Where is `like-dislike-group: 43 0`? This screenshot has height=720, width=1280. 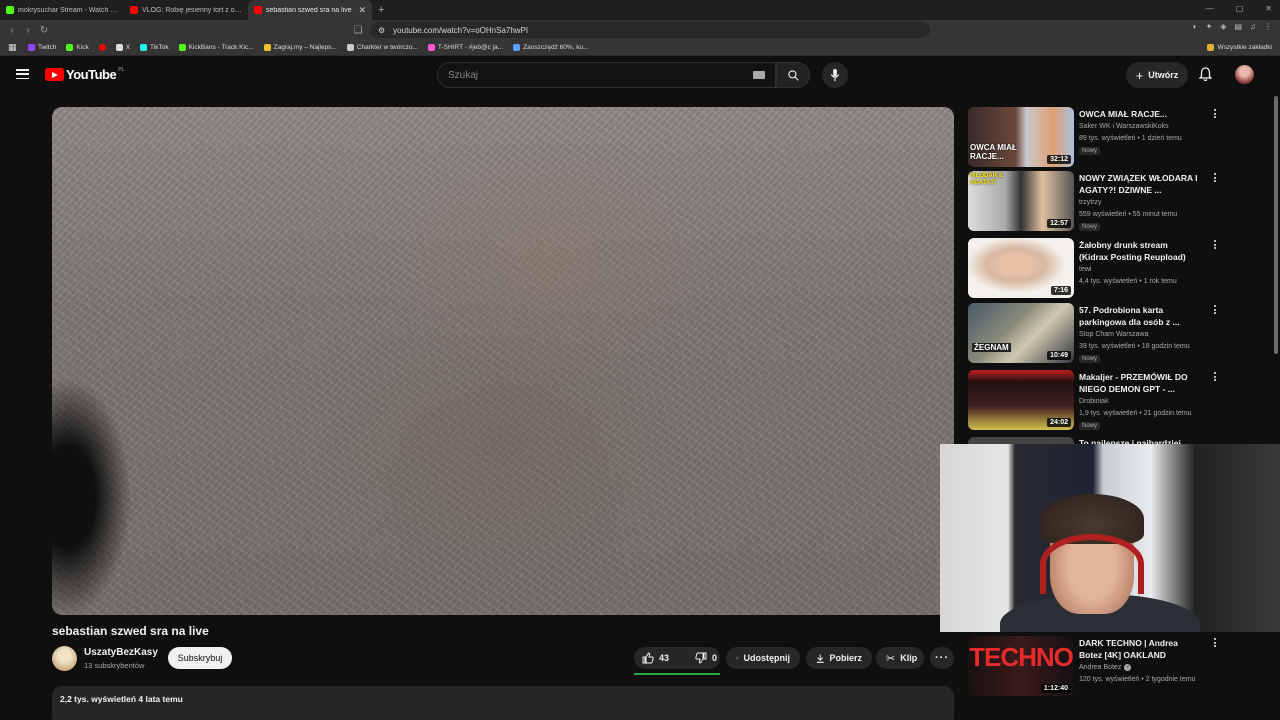
like-dislike-group: 43 0 is located at coordinates (677, 658).